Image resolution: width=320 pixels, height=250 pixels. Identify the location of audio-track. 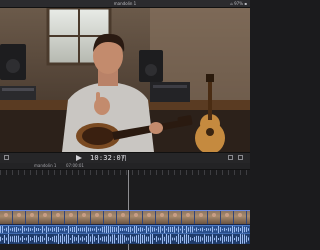
(125, 229).